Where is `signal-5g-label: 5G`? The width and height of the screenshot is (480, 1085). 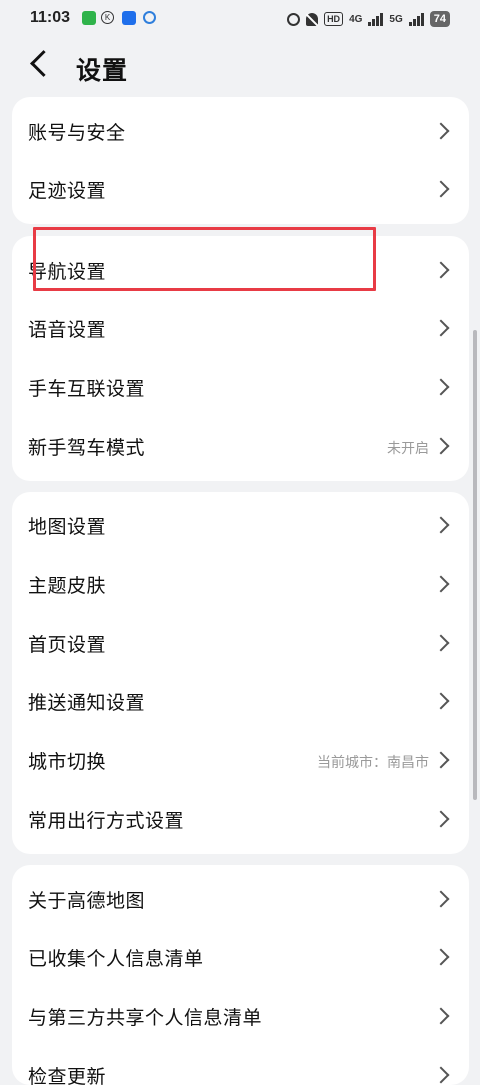 signal-5g-label: 5G is located at coordinates (396, 19).